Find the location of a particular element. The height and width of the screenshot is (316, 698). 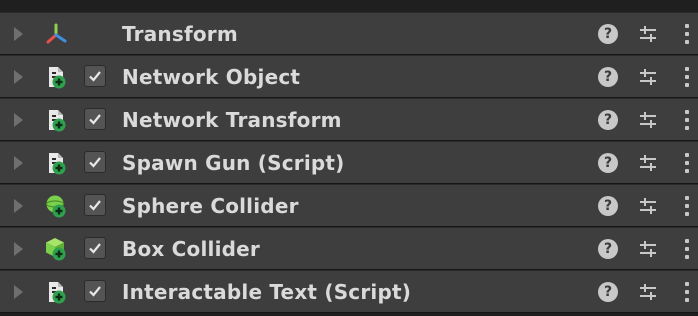

component-title: Network Object is located at coordinates (211, 76).